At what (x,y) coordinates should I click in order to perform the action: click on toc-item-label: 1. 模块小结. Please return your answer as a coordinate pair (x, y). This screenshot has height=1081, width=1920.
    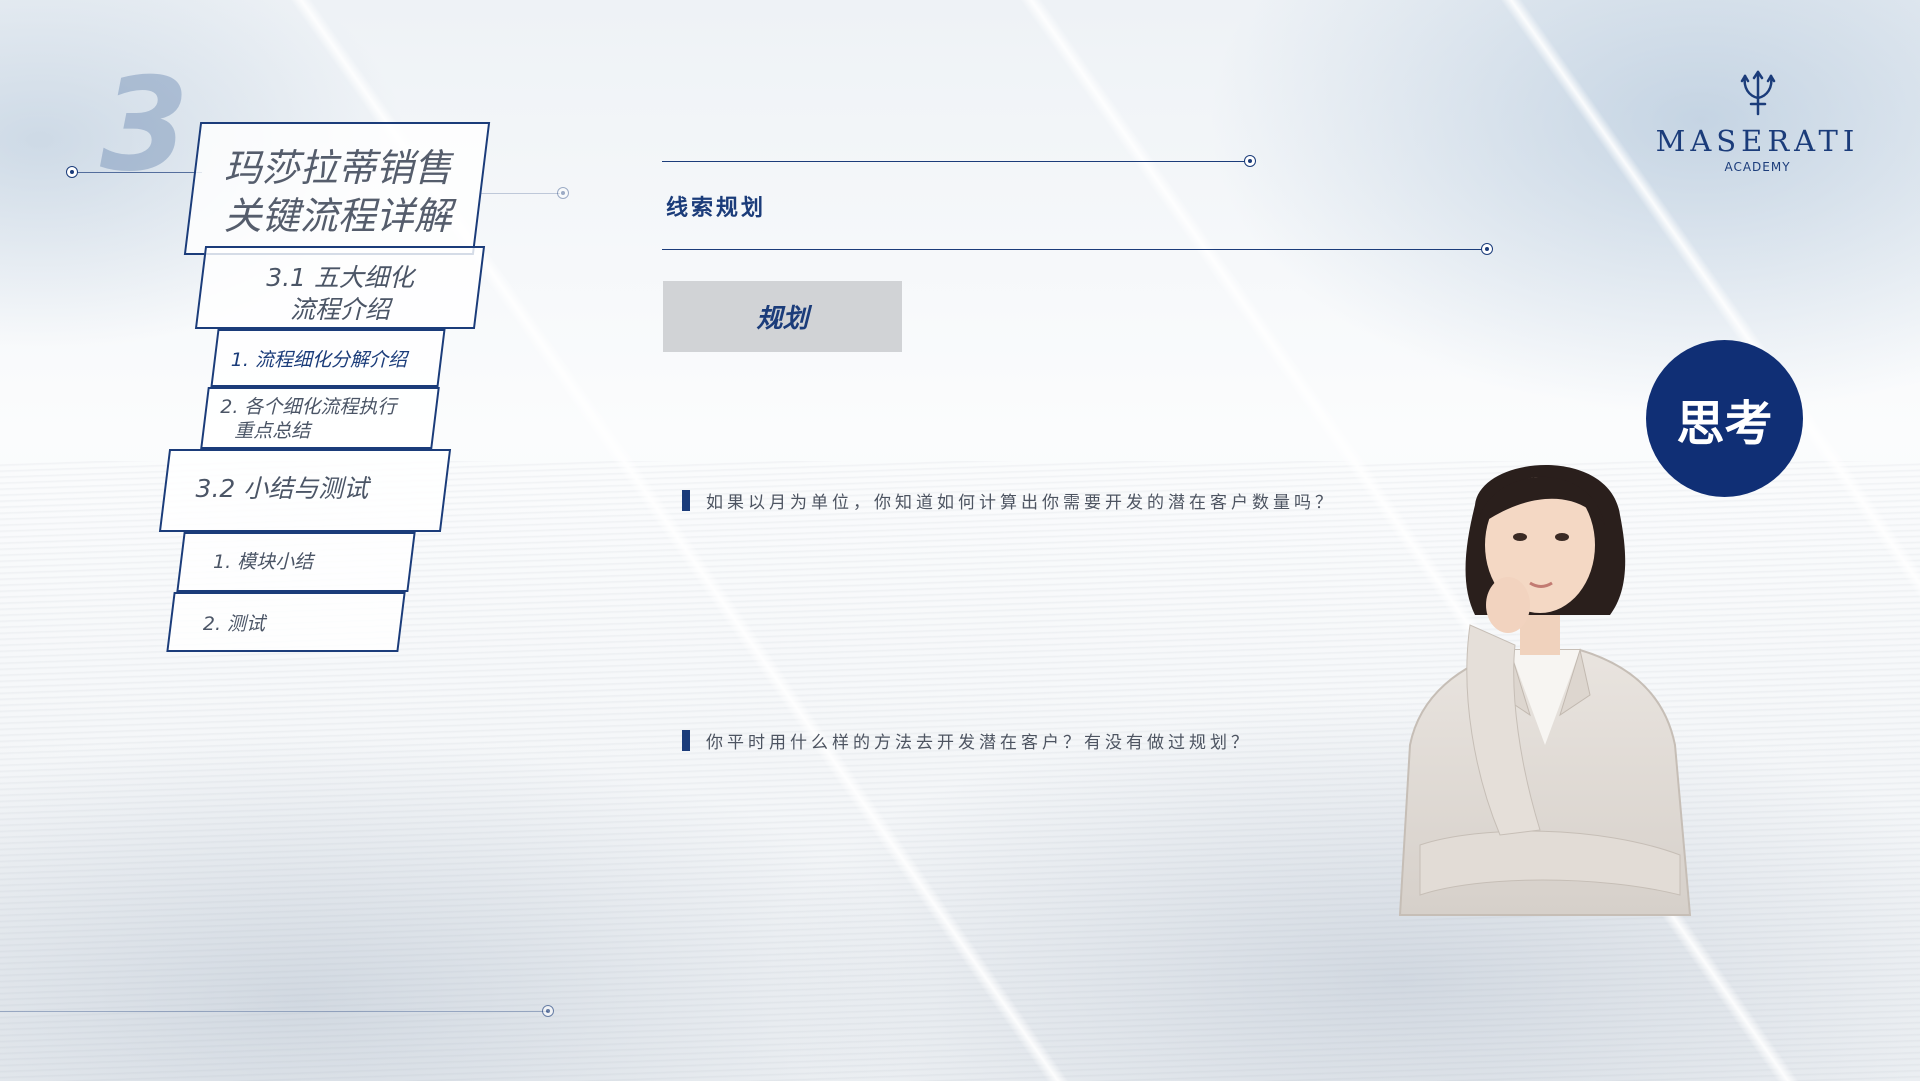
    Looking at the image, I should click on (263, 562).